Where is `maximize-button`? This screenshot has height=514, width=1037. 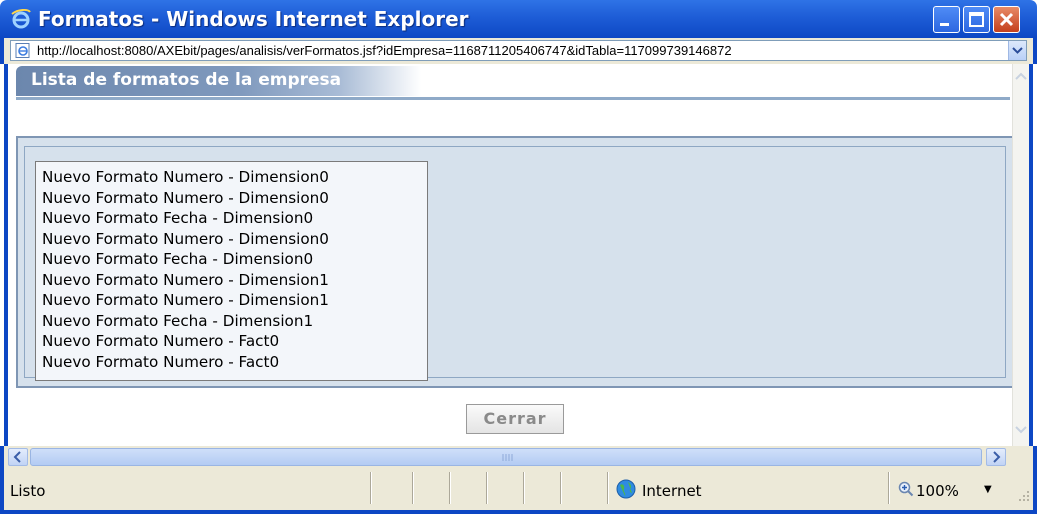 maximize-button is located at coordinates (976, 19).